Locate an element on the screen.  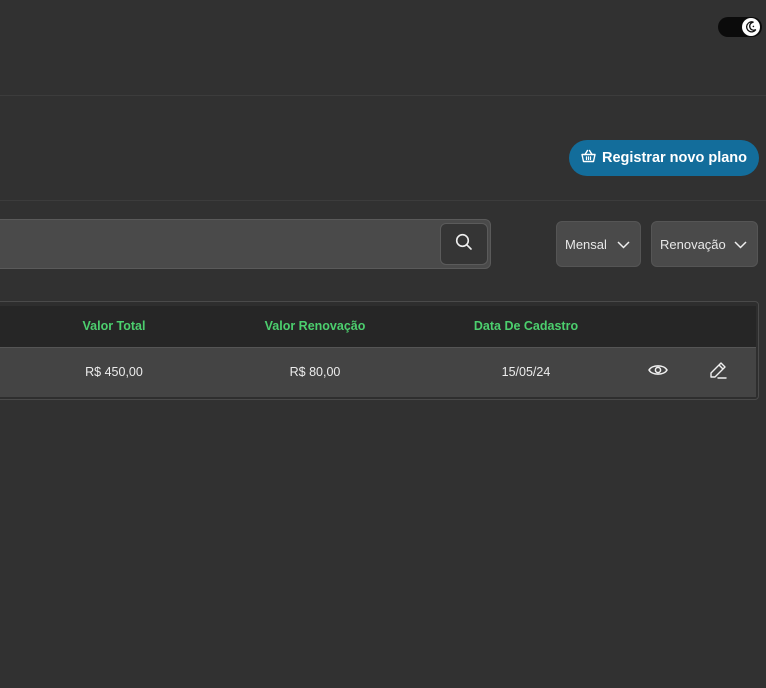
pencil-icon is located at coordinates (718, 372).